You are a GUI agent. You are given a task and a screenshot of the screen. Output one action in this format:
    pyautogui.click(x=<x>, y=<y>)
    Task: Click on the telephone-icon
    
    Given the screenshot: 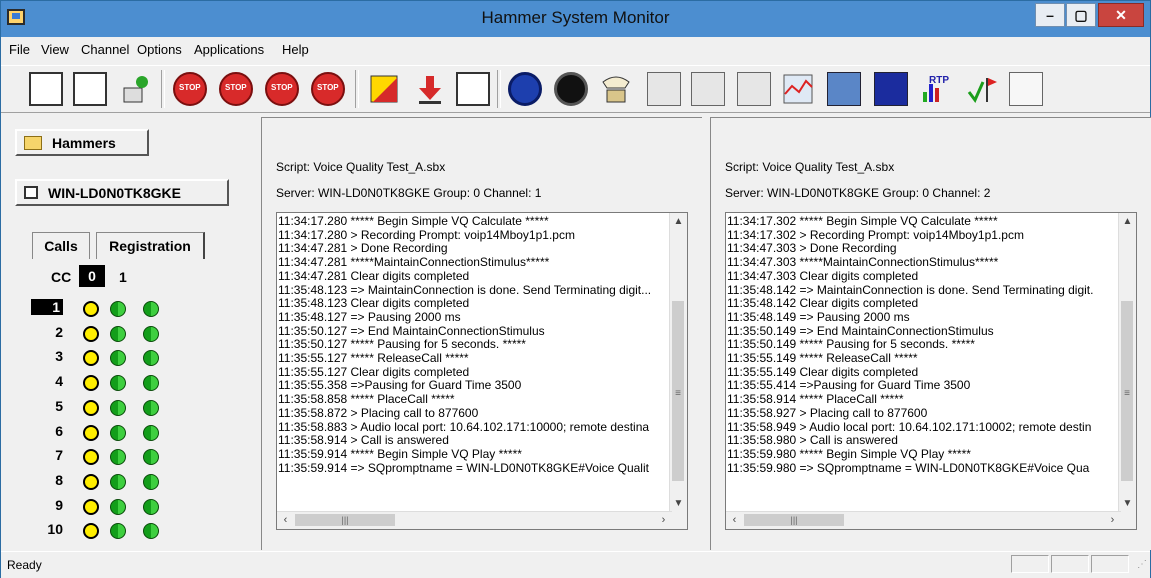 What is the action you would take?
    pyautogui.click(x=616, y=89)
    